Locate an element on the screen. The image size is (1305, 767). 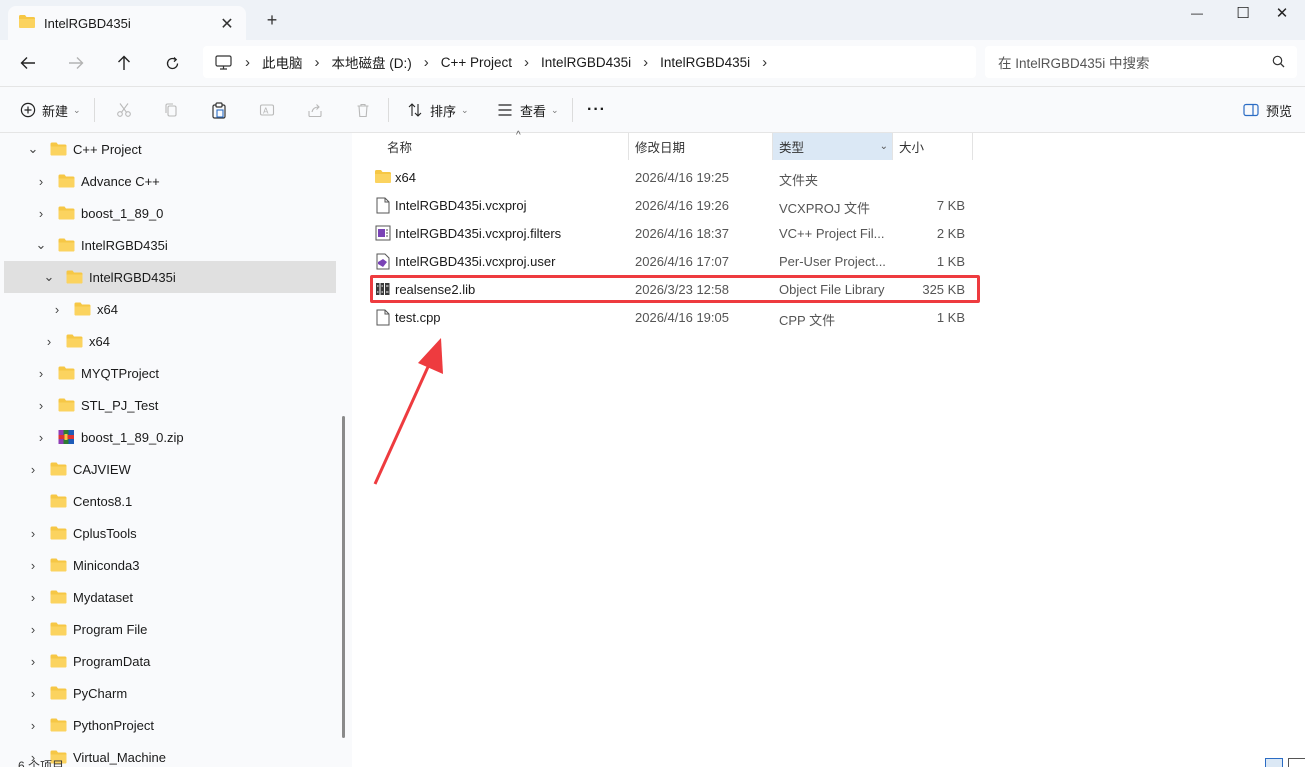
share-button is located at coordinates (315, 110).